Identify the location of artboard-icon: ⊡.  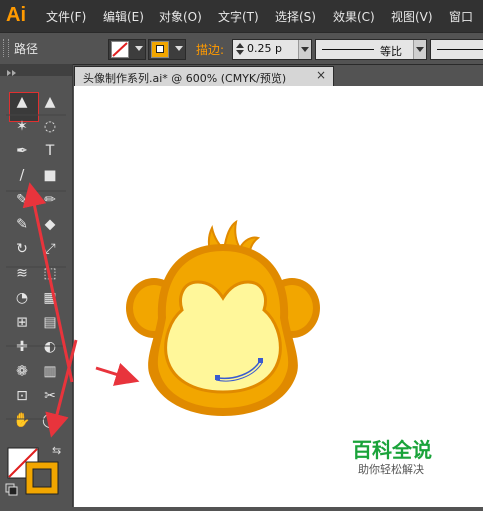
(22, 396).